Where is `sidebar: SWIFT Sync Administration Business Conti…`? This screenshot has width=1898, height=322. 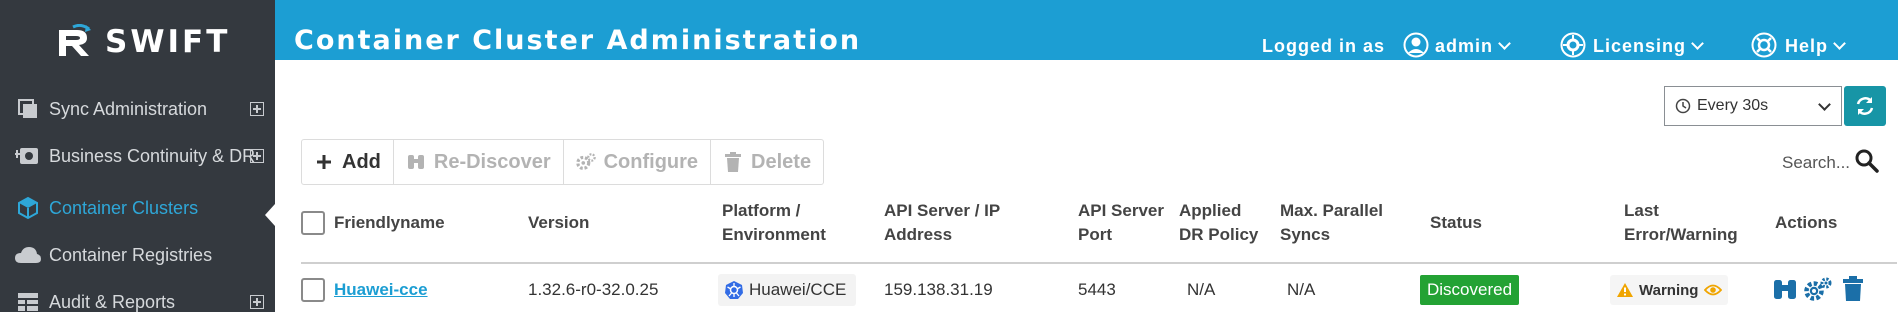 sidebar: SWIFT Sync Administration Business Conti… is located at coordinates (137, 156).